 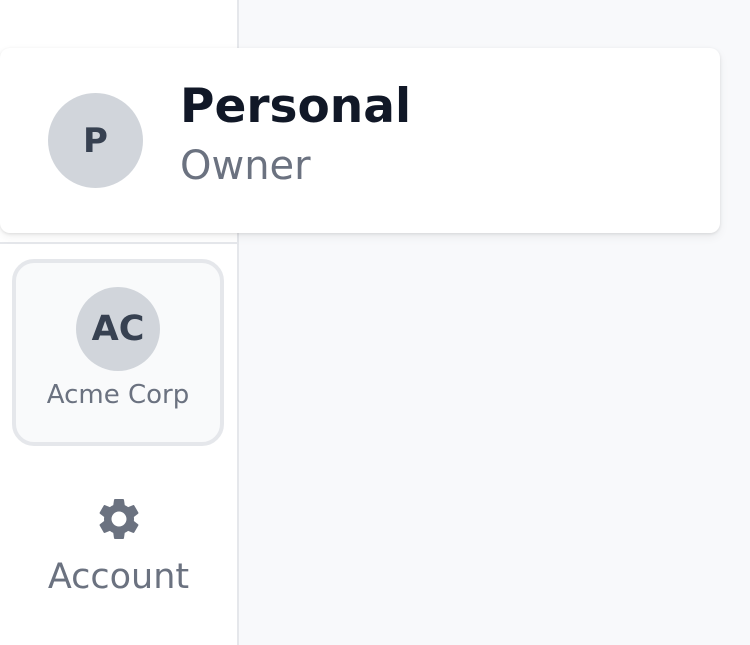 I want to click on gear-icon, so click(x=118, y=519).